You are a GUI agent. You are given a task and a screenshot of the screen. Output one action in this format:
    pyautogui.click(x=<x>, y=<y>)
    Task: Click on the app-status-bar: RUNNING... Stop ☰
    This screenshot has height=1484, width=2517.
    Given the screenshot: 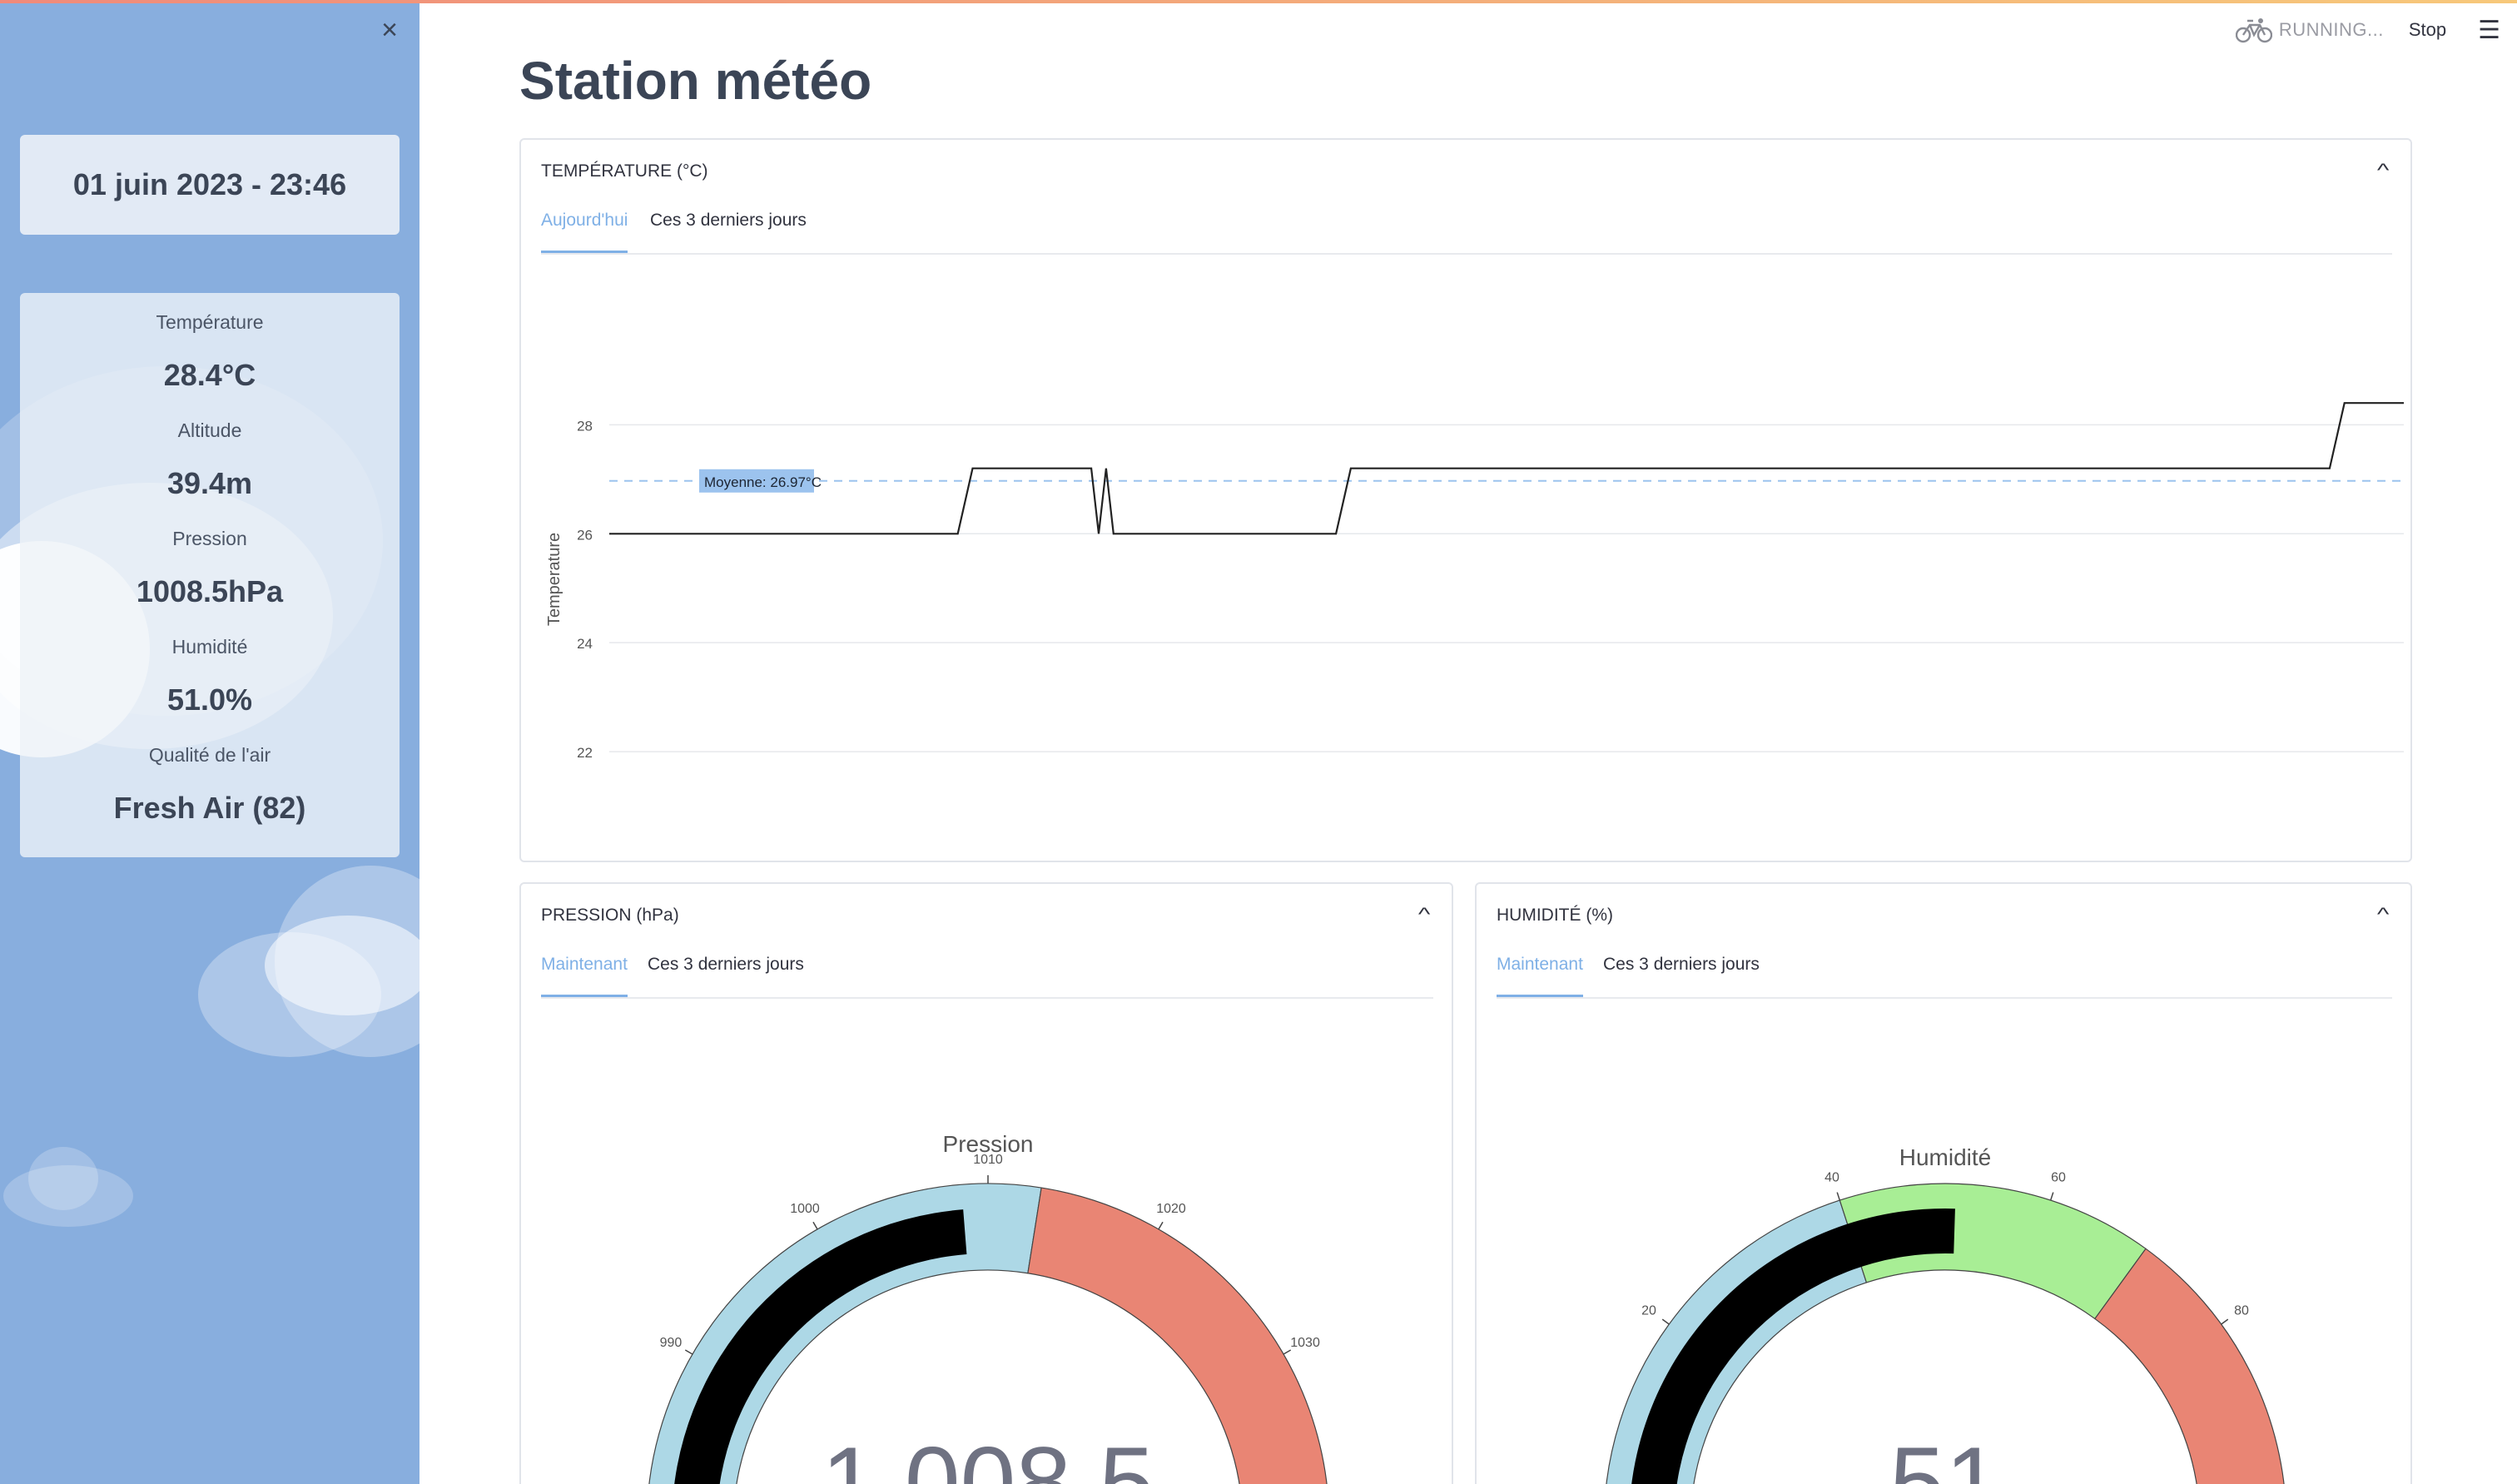 What is the action you would take?
    pyautogui.click(x=2376, y=30)
    